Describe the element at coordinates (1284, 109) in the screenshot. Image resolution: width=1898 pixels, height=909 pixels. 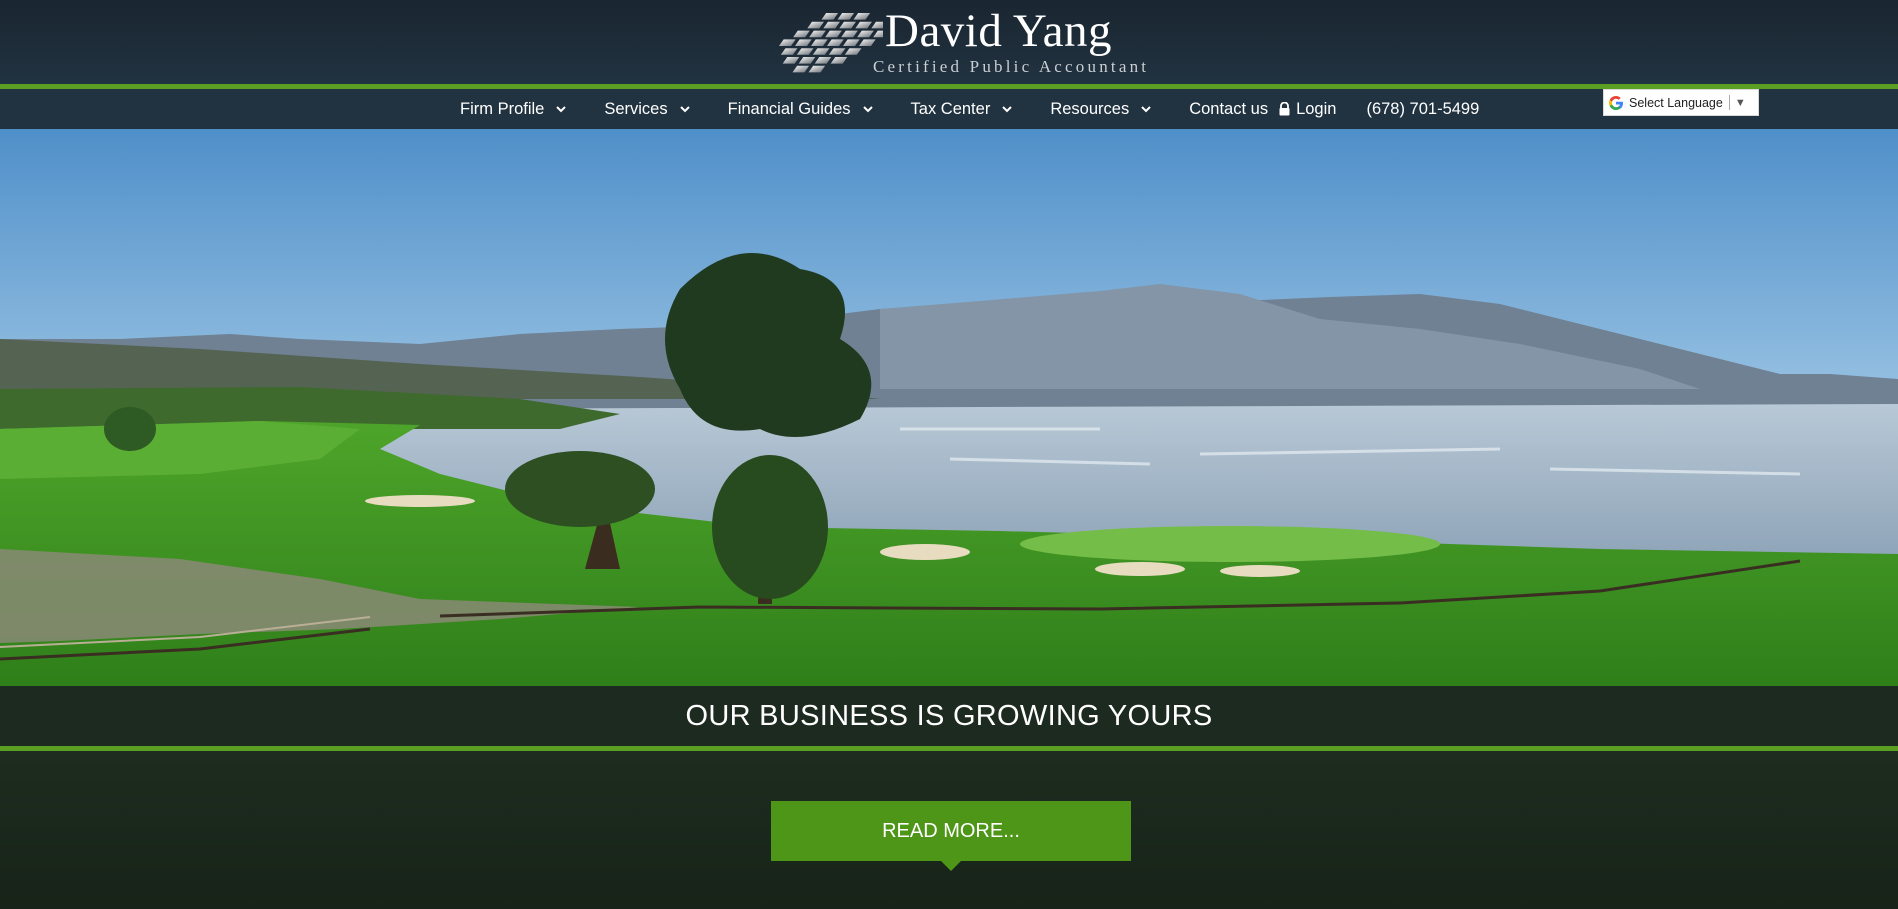
I see `lock-icon` at that location.